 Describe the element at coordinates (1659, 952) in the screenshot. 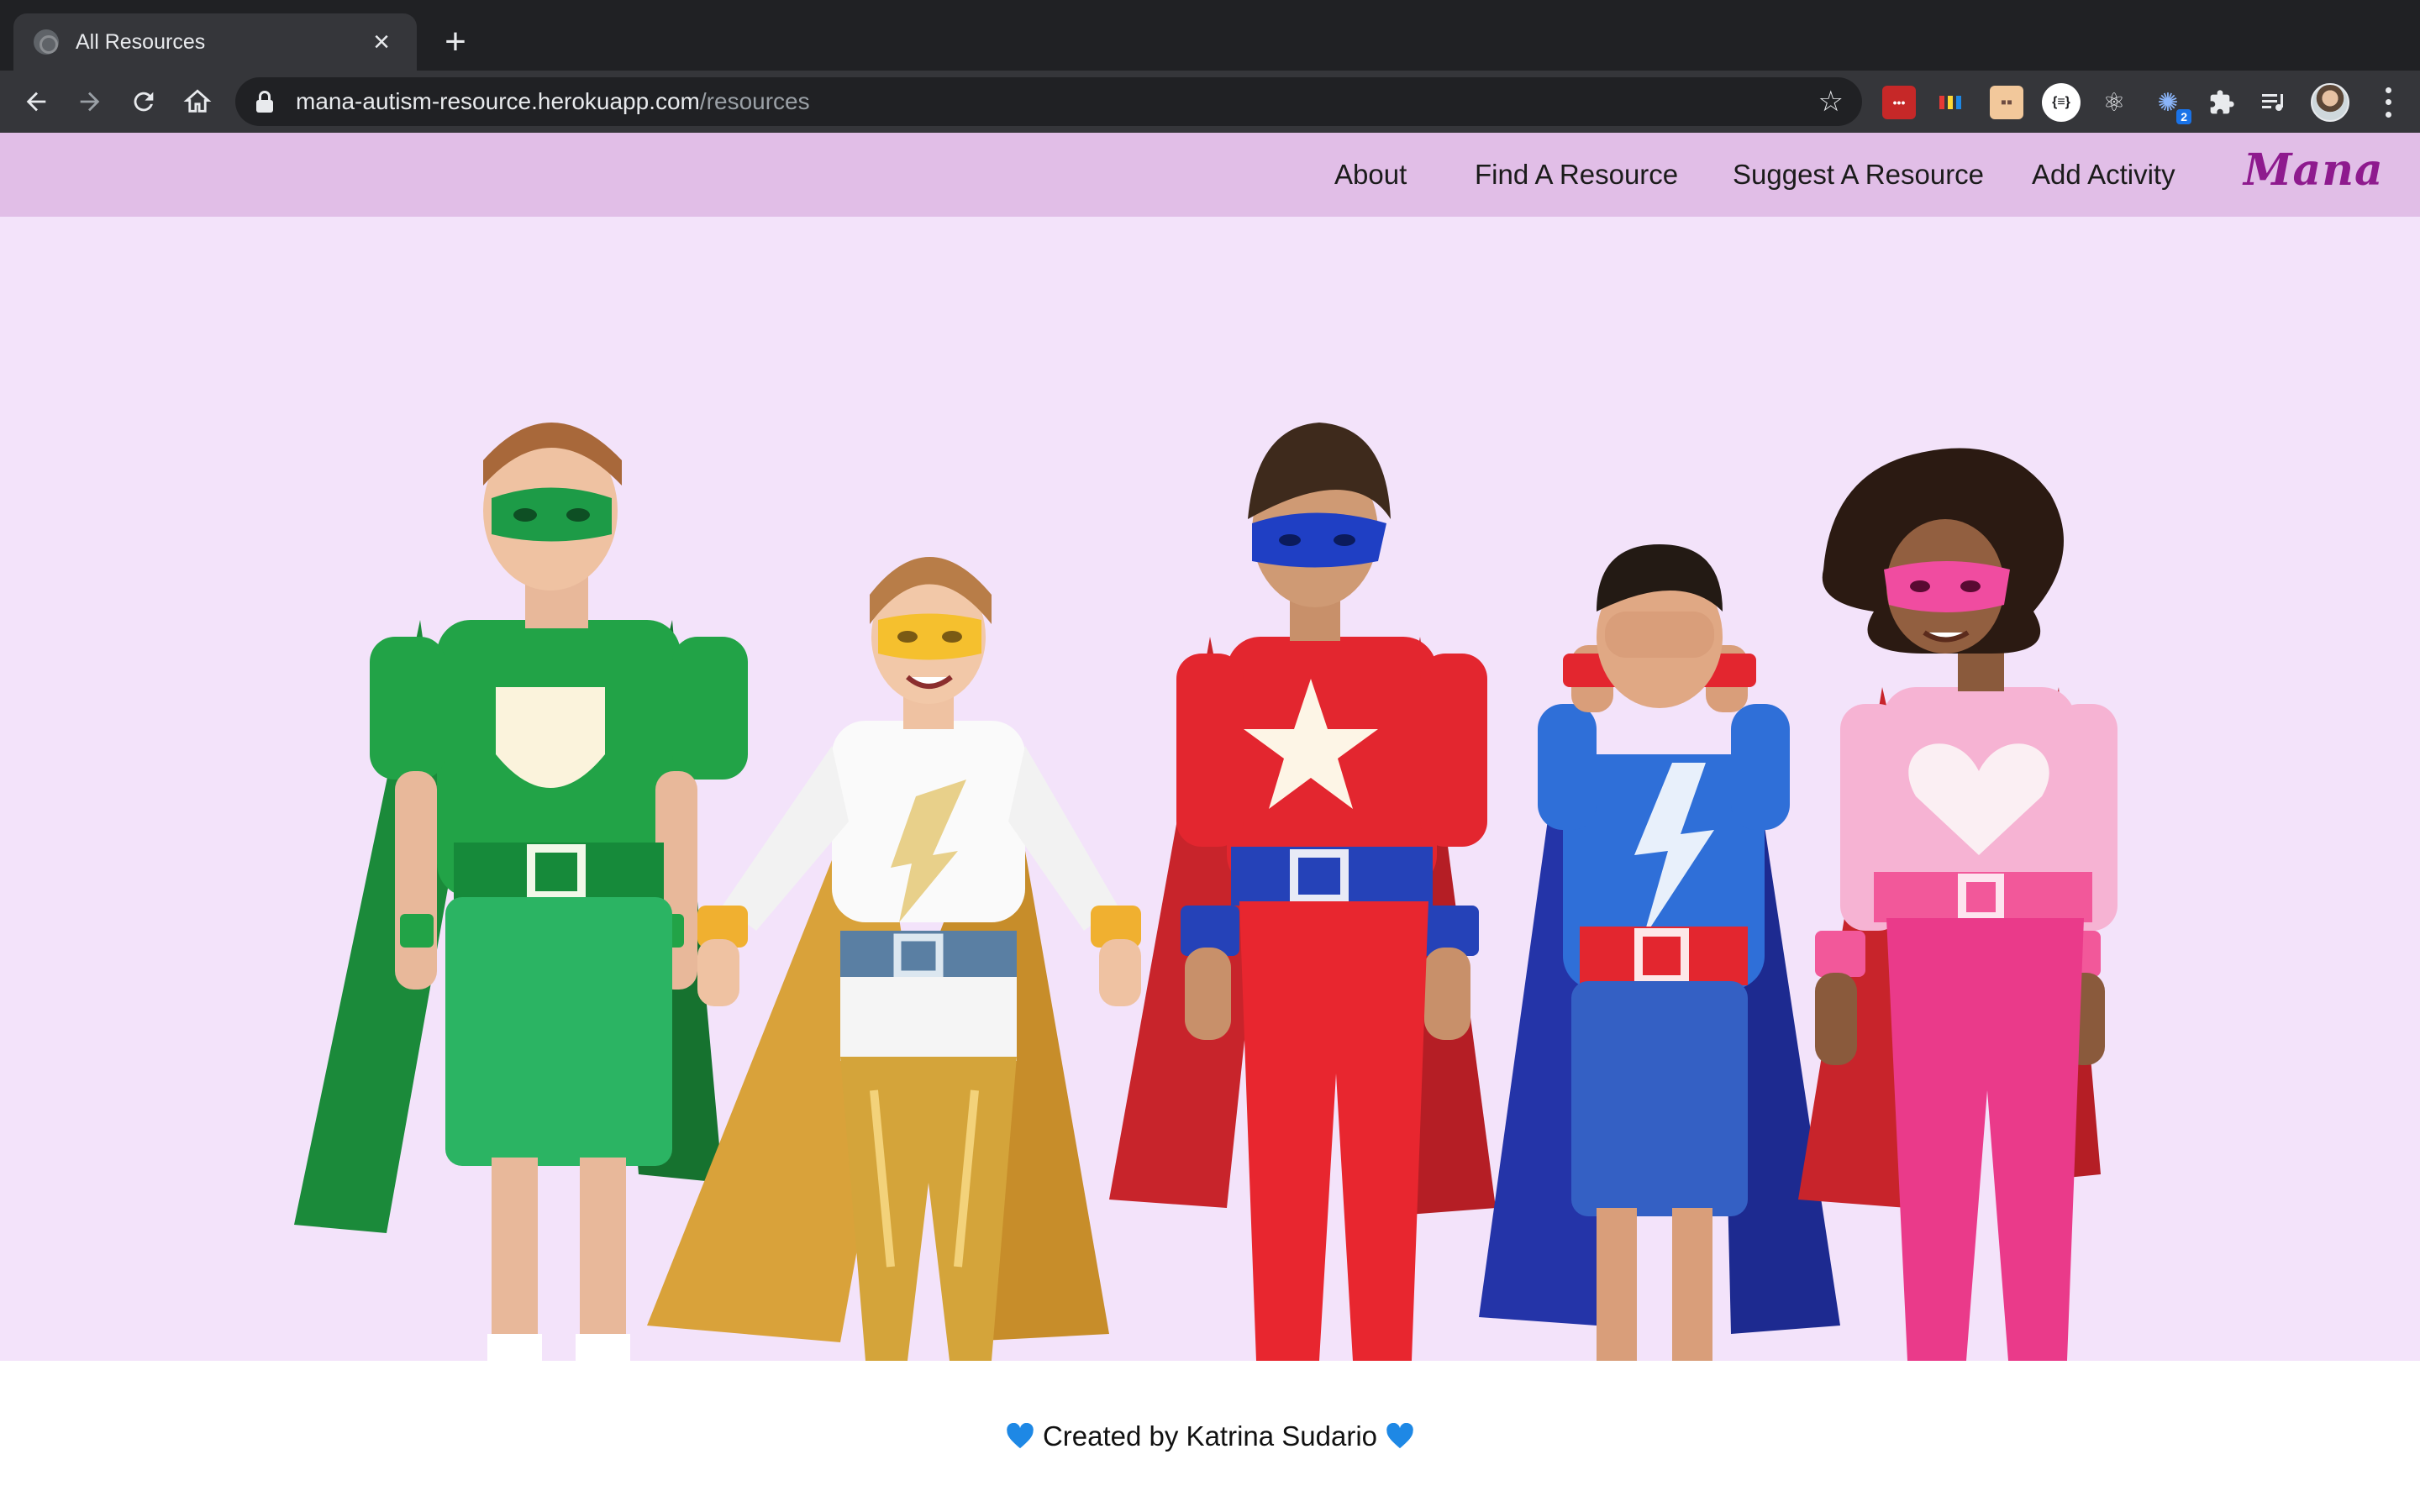

I see `kid-blue` at that location.